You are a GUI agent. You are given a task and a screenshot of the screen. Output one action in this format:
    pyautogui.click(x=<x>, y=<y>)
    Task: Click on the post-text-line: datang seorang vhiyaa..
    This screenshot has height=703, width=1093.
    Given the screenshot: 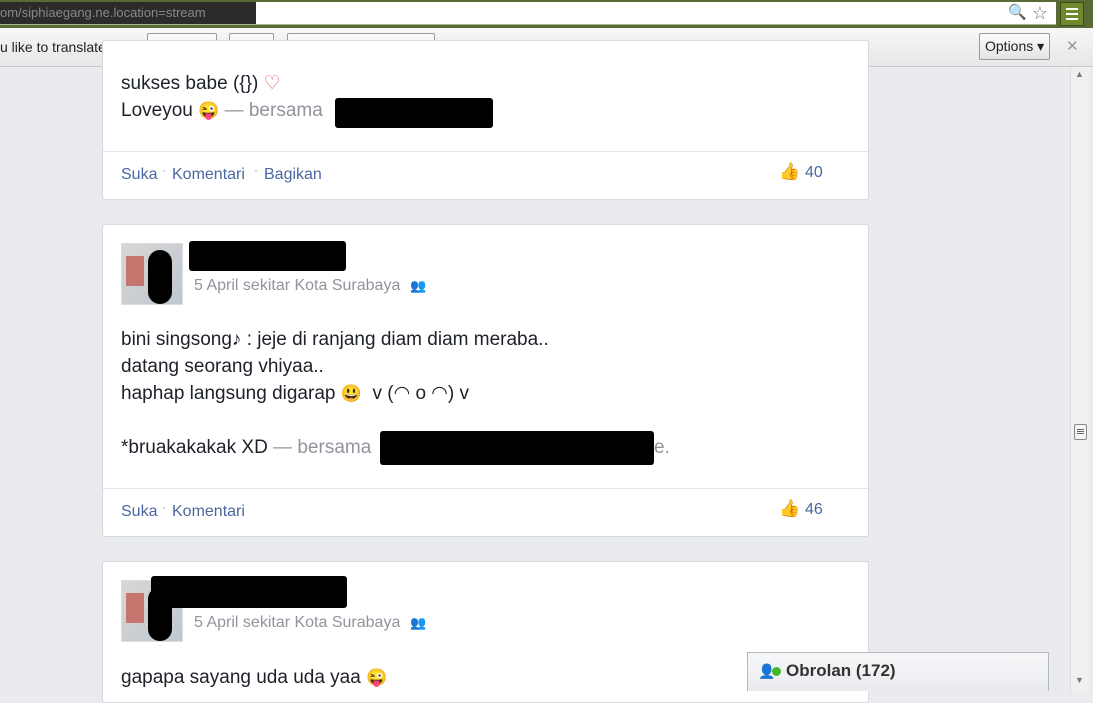 What is the action you would take?
    pyautogui.click(x=222, y=366)
    